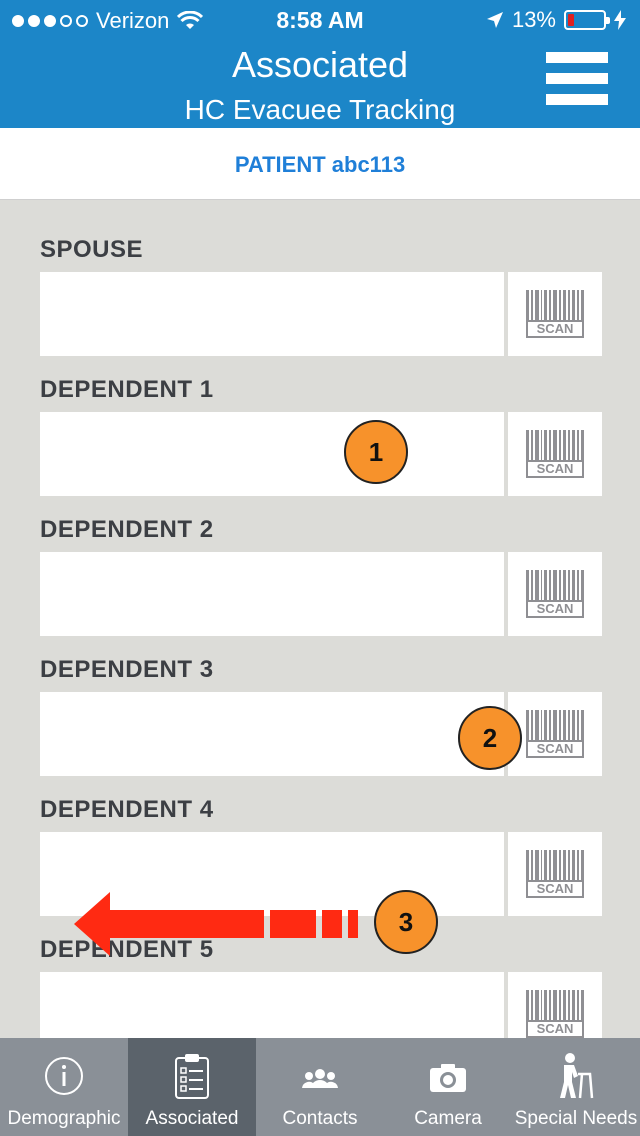 The height and width of the screenshot is (1136, 640). I want to click on location-arrow-icon, so click(494, 20).